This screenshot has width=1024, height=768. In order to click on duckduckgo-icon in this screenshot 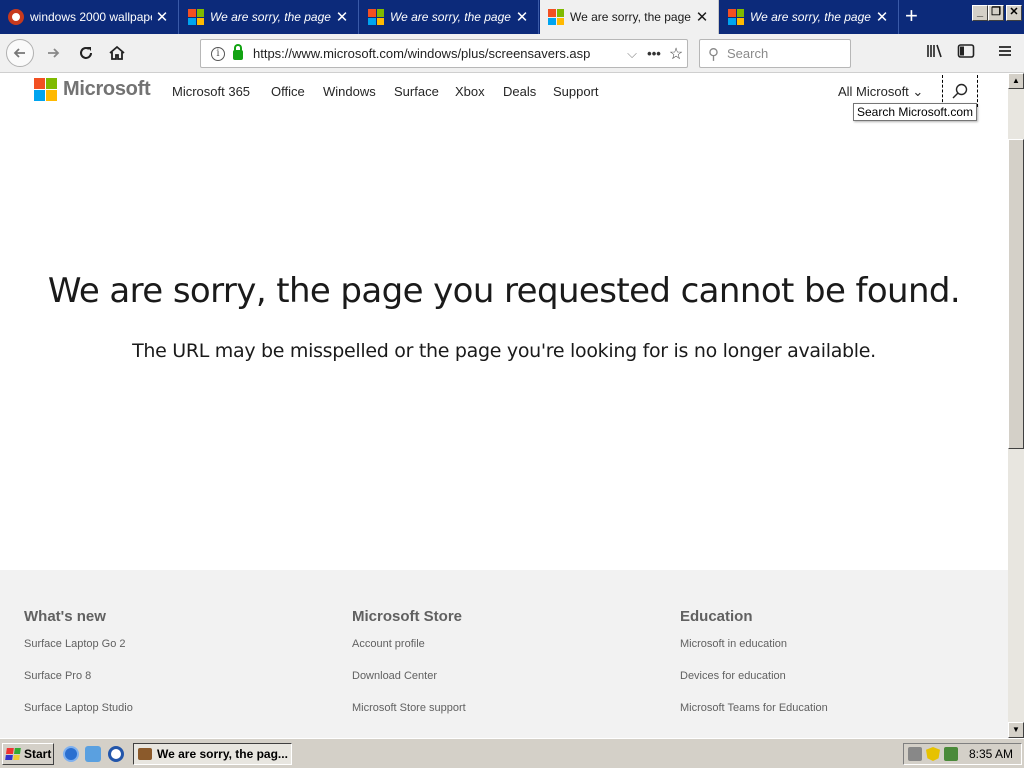, I will do `click(16, 17)`.